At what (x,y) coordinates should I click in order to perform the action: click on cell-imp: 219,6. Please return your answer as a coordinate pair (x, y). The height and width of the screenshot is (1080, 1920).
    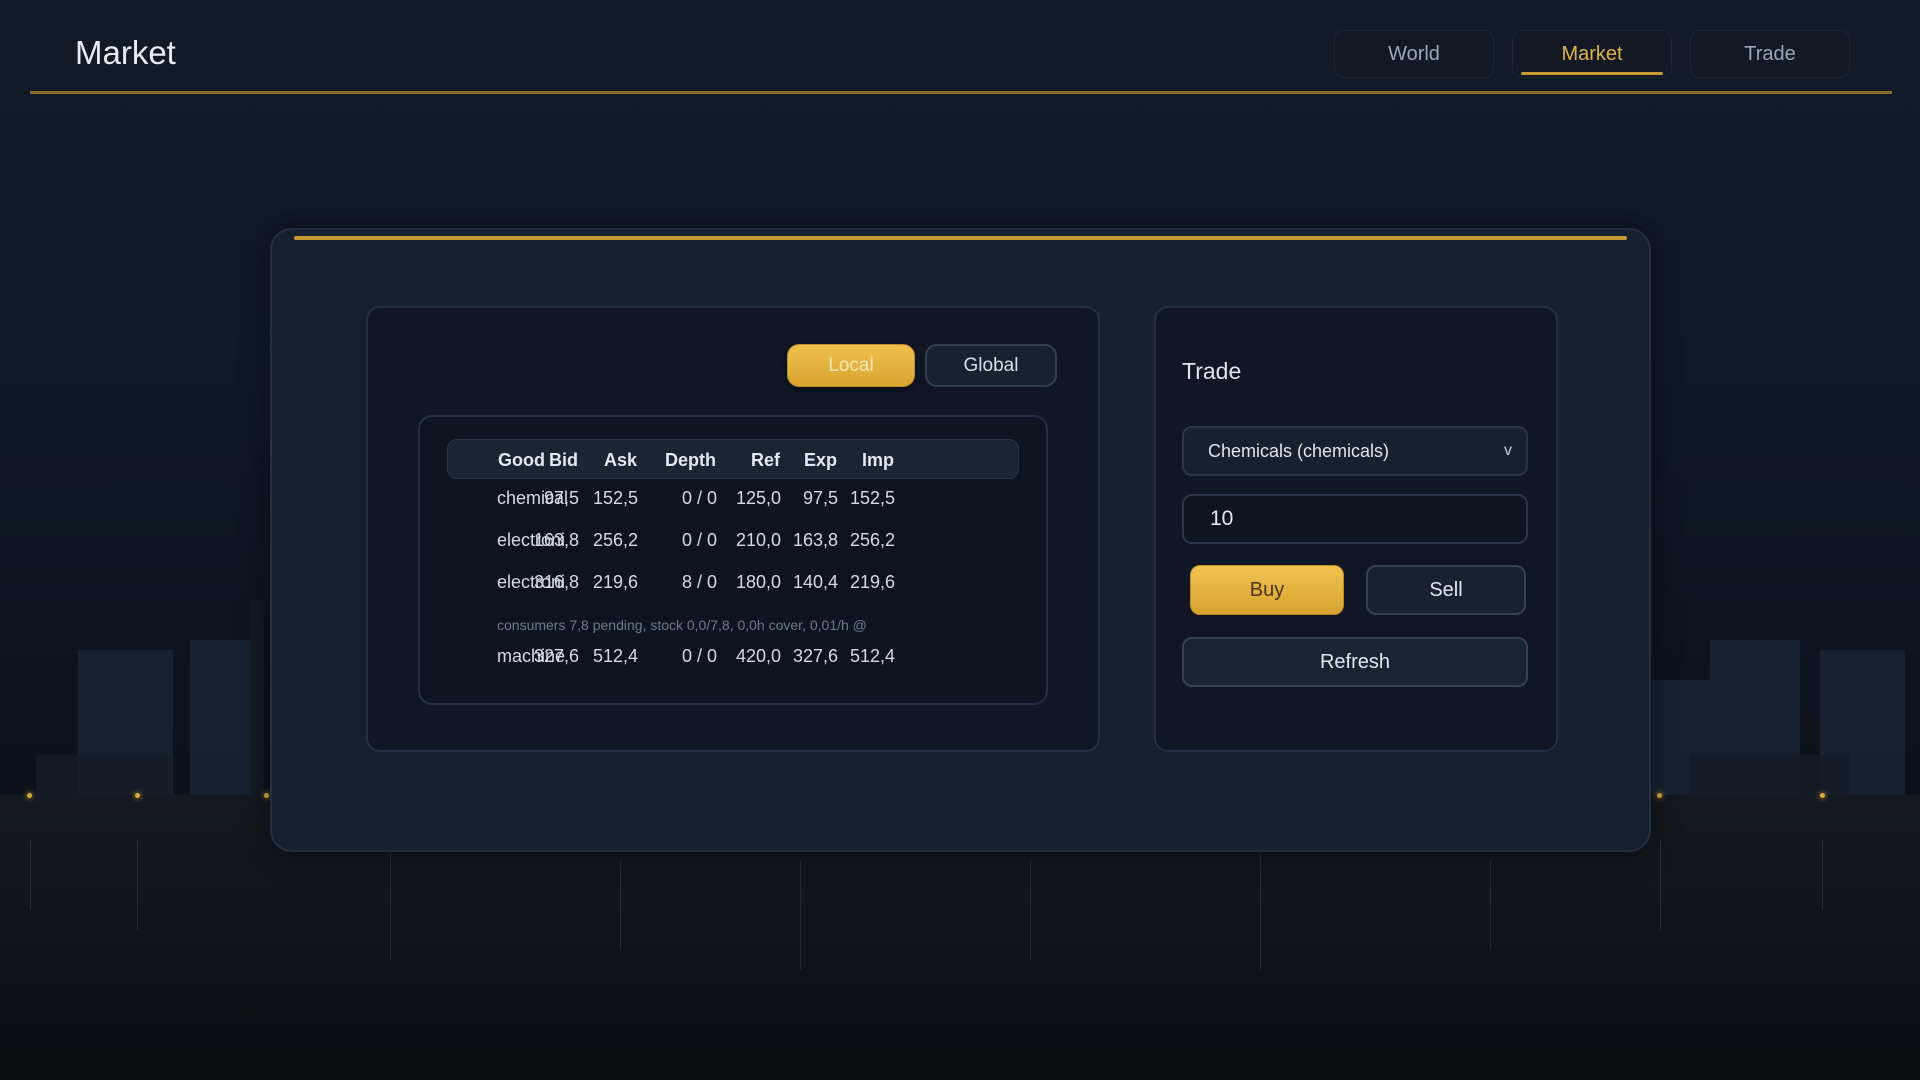
    Looking at the image, I should click on (872, 582).